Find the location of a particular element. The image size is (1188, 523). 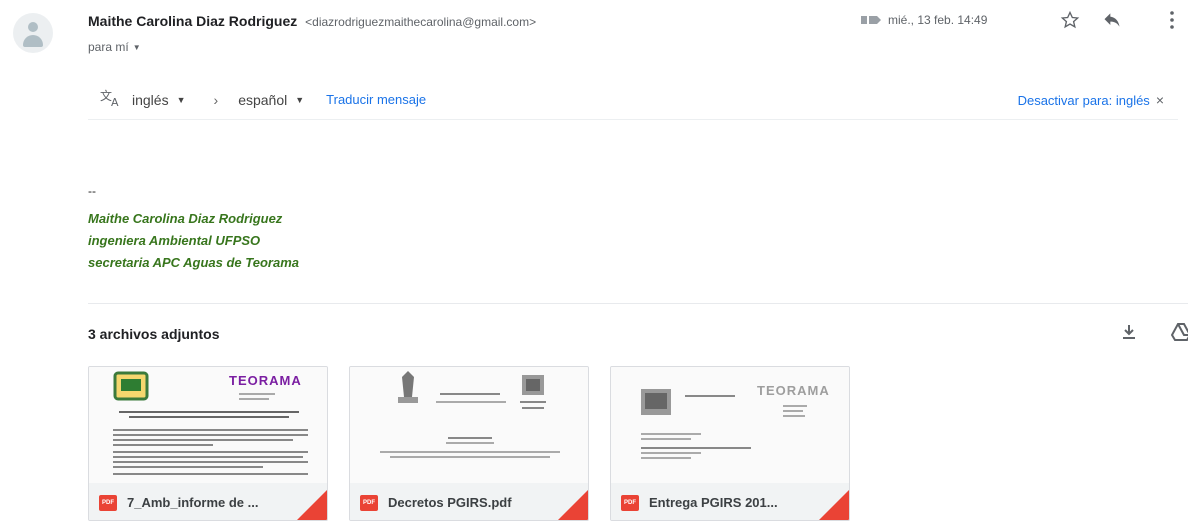

signature-role: secretaria APC Aguas de Teorama is located at coordinates (193, 262).